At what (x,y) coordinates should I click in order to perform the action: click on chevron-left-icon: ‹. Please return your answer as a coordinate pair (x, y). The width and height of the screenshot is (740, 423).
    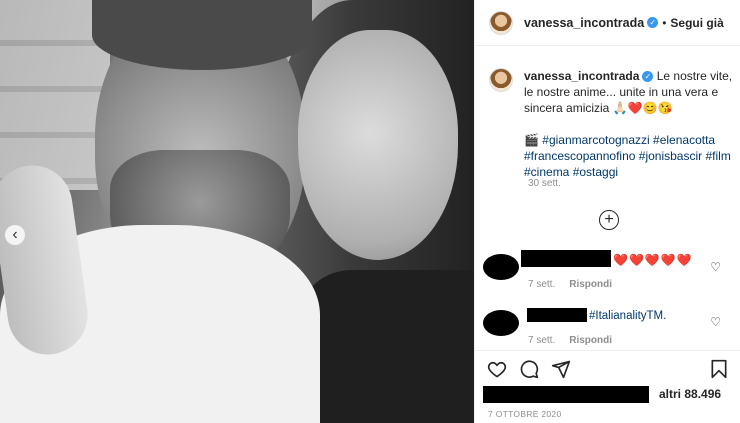
    Looking at the image, I should click on (15, 234).